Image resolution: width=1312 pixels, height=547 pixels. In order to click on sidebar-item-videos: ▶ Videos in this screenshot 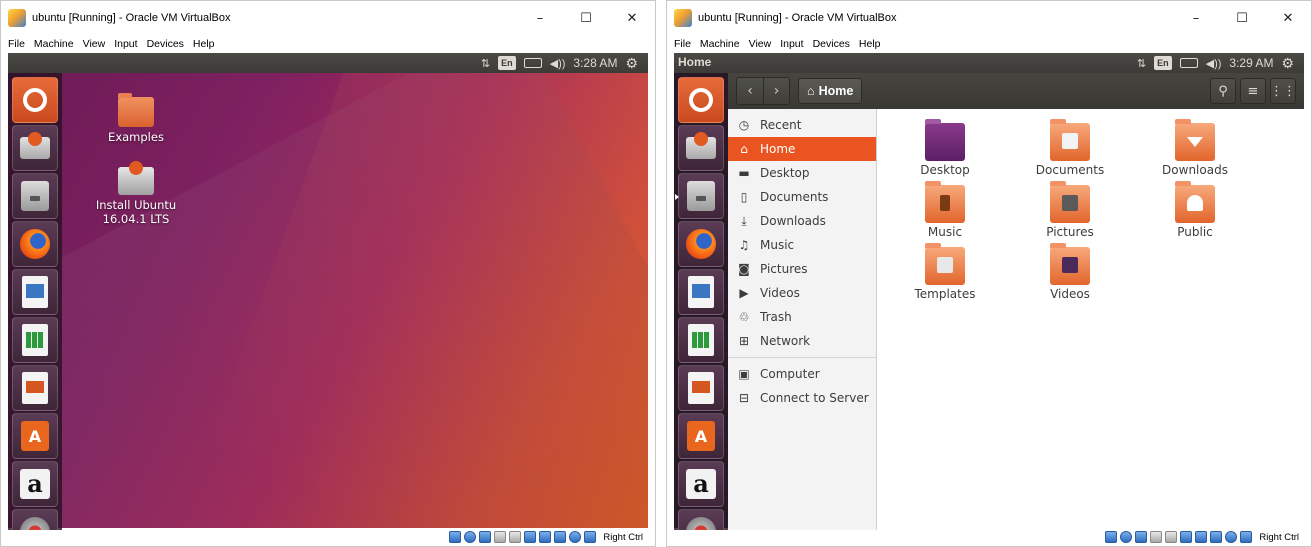, I will do `click(802, 293)`.